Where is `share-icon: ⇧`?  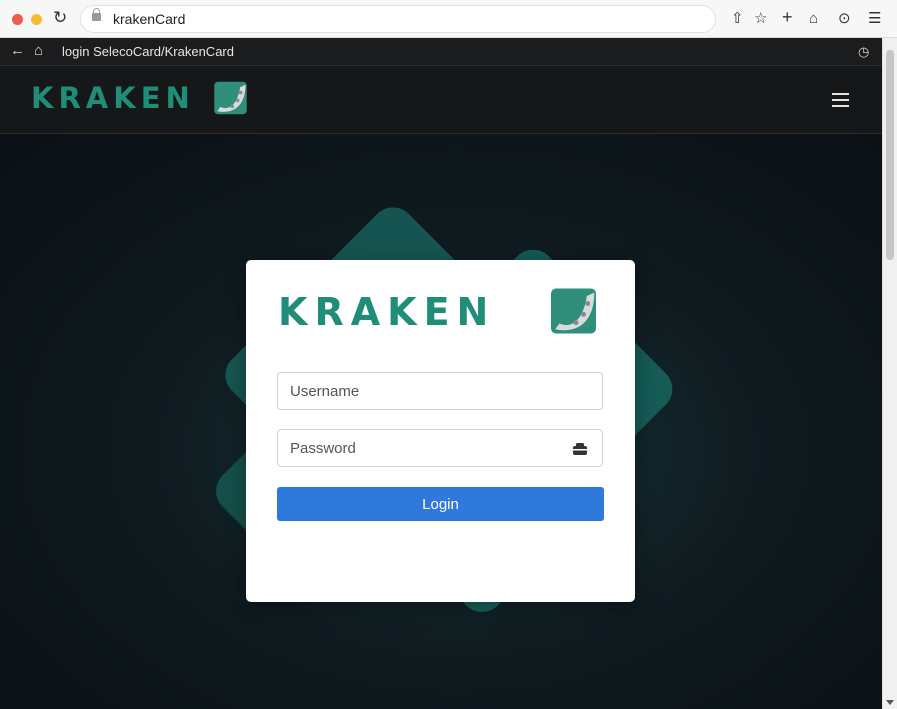
share-icon: ⇧ is located at coordinates (737, 19).